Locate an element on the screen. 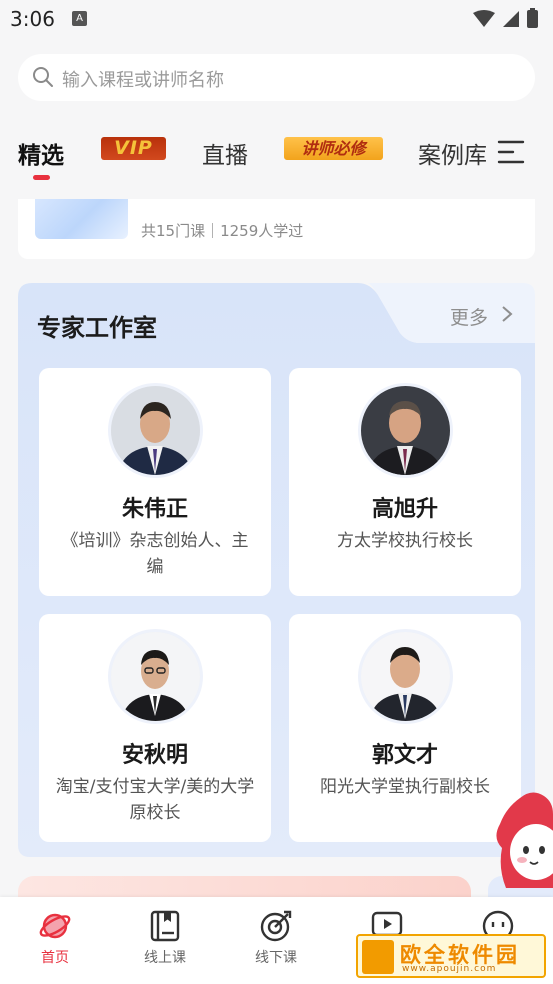 The width and height of the screenshot is (553, 984). category-tabs: 精选 VIP 直播 讲师必修 案例库 is located at coordinates (276, 154).